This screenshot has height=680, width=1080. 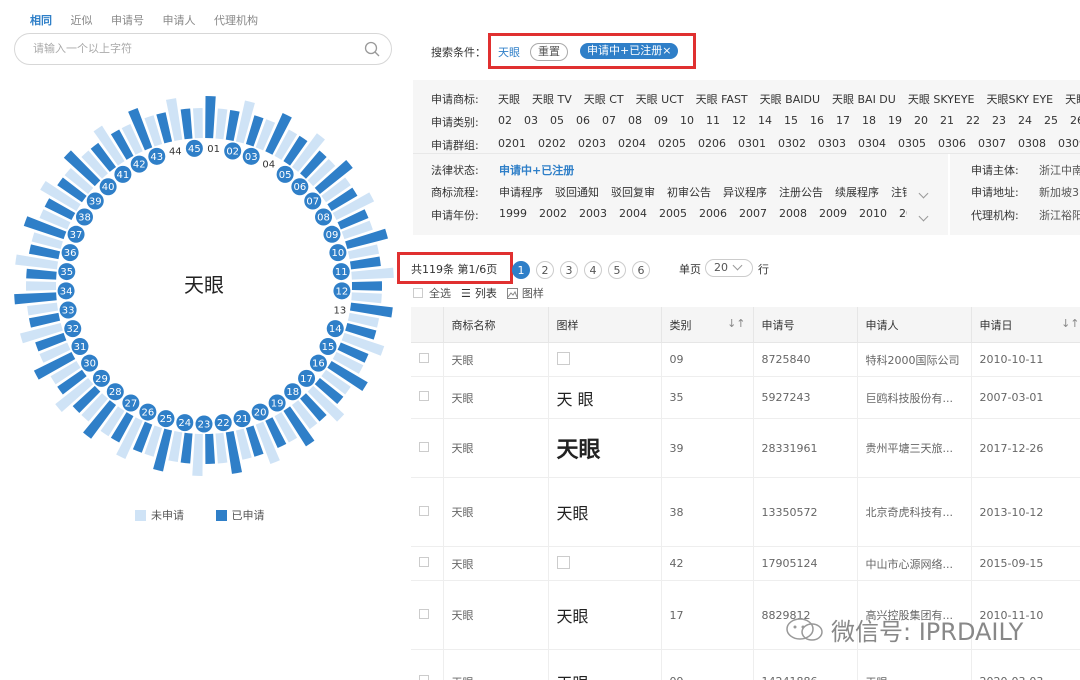 I want to click on filter-trademark-option: 天眼 SKYEYE, so click(x=941, y=99).